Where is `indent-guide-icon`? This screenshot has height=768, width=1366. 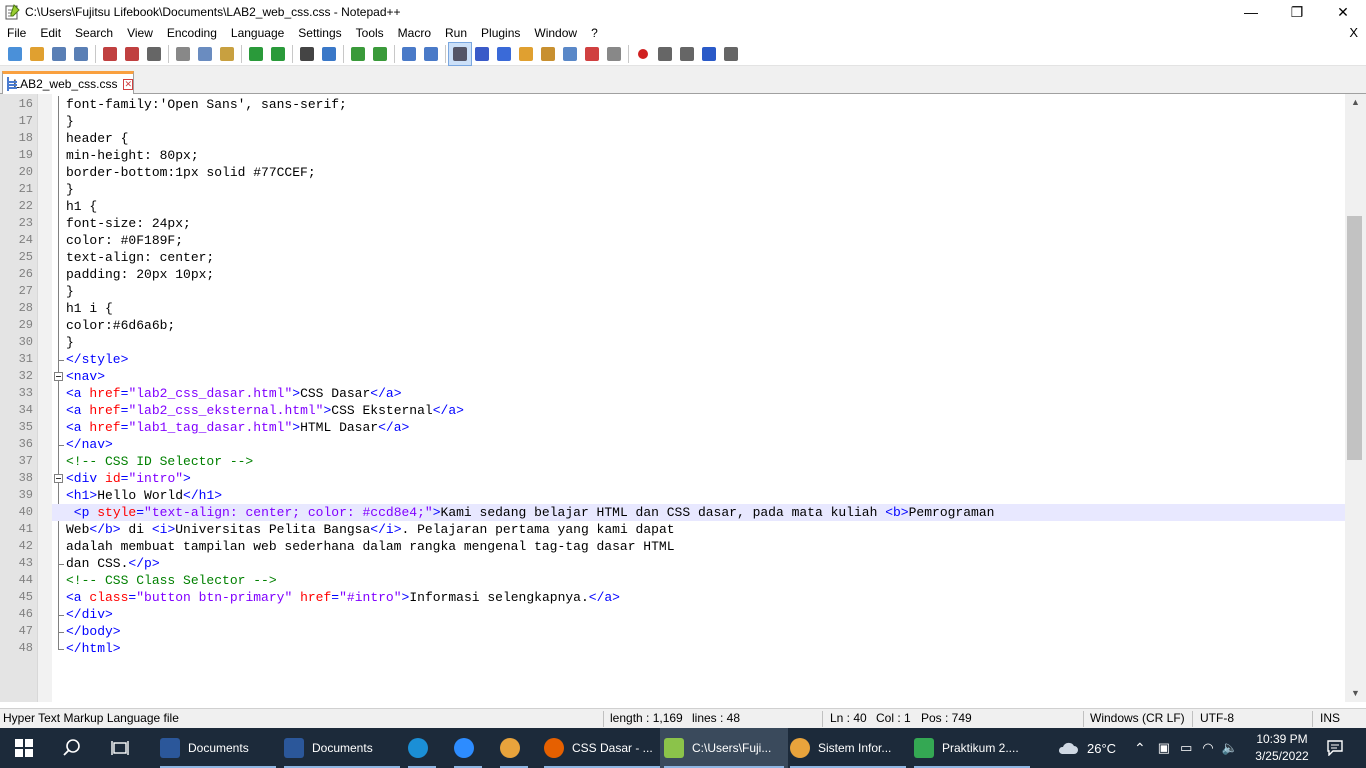 indent-guide-icon is located at coordinates (504, 54).